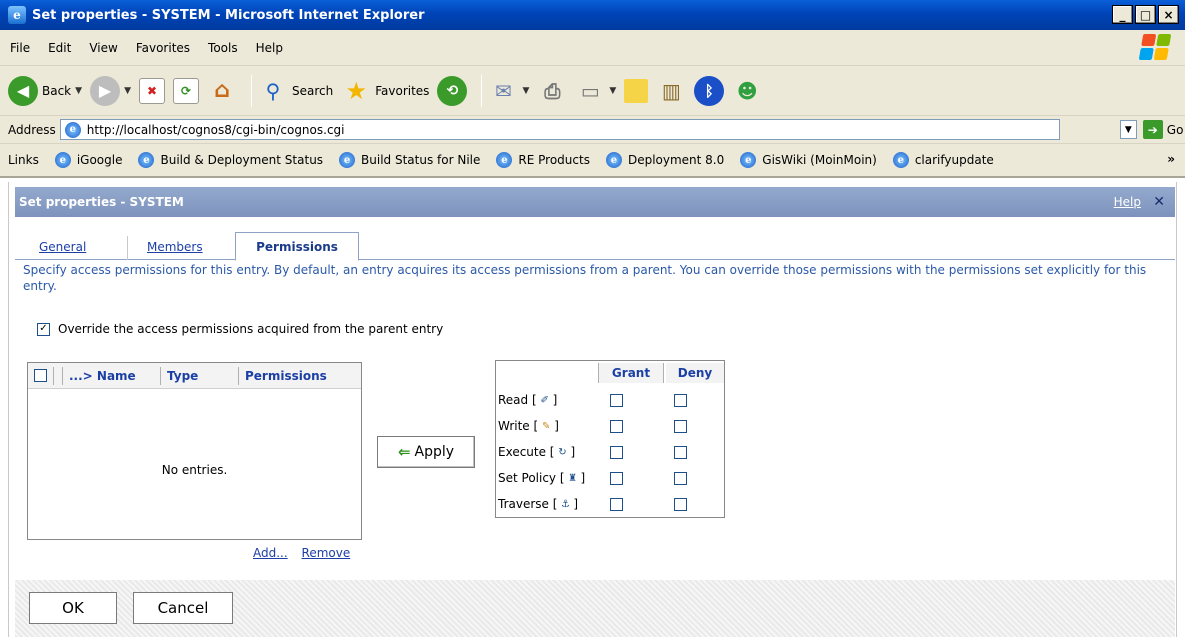 The image size is (1185, 637). What do you see at coordinates (17, 15) in the screenshot?
I see `ie-logo-icon: e` at bounding box center [17, 15].